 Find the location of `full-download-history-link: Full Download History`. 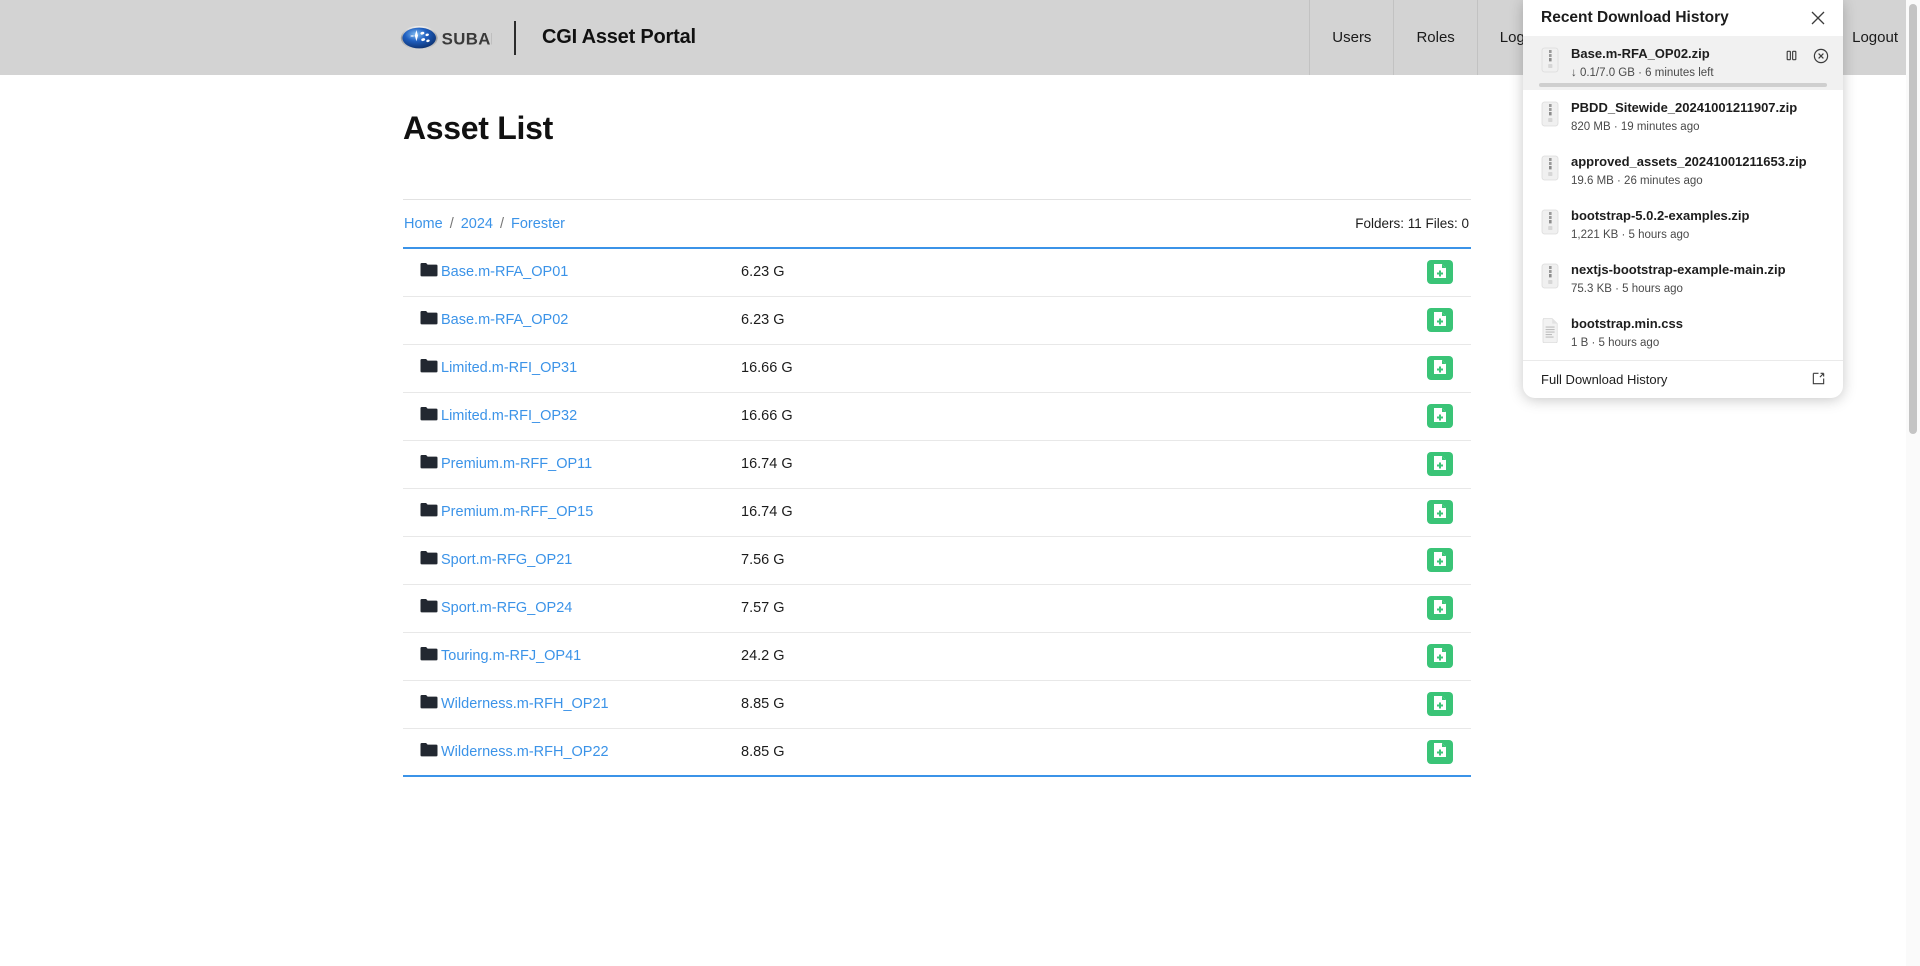

full-download-history-link: Full Download History is located at coordinates (1604, 379).